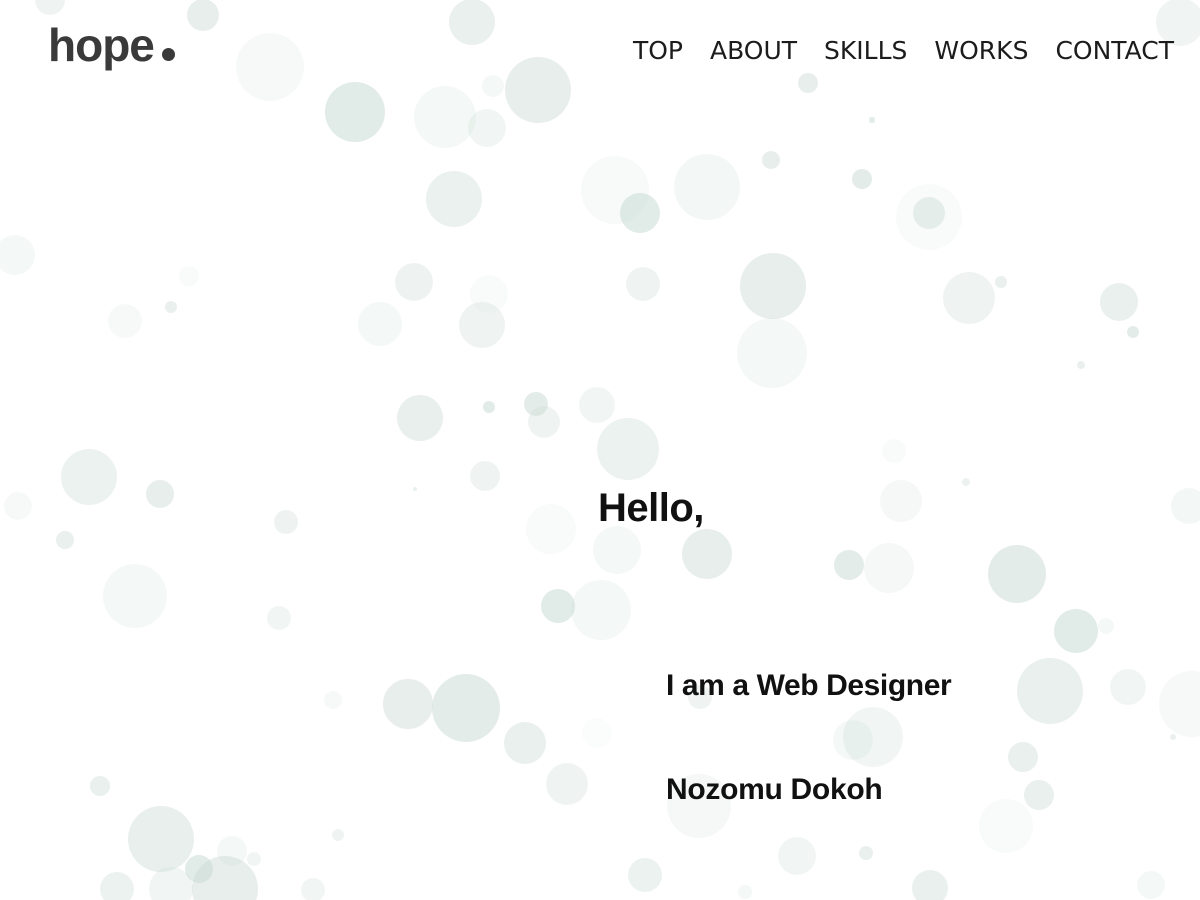 The height and width of the screenshot is (900, 1200). What do you see at coordinates (865, 50) in the screenshot?
I see `nav-item-skills: SKILLS` at bounding box center [865, 50].